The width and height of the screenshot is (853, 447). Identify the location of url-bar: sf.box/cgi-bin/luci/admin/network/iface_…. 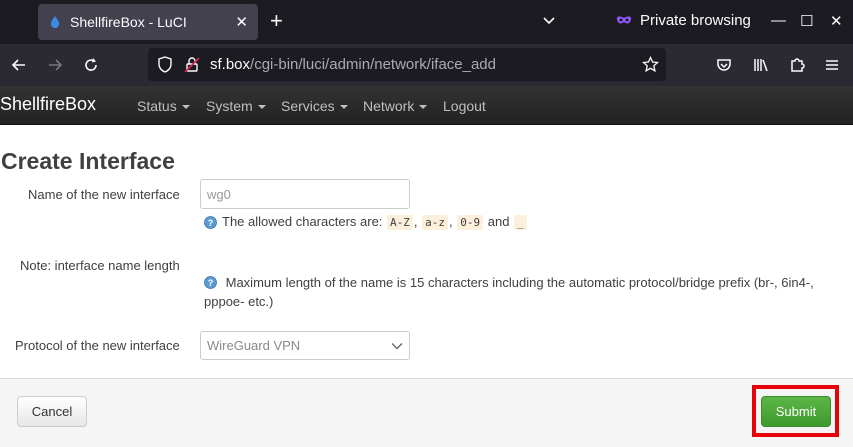
(407, 64).